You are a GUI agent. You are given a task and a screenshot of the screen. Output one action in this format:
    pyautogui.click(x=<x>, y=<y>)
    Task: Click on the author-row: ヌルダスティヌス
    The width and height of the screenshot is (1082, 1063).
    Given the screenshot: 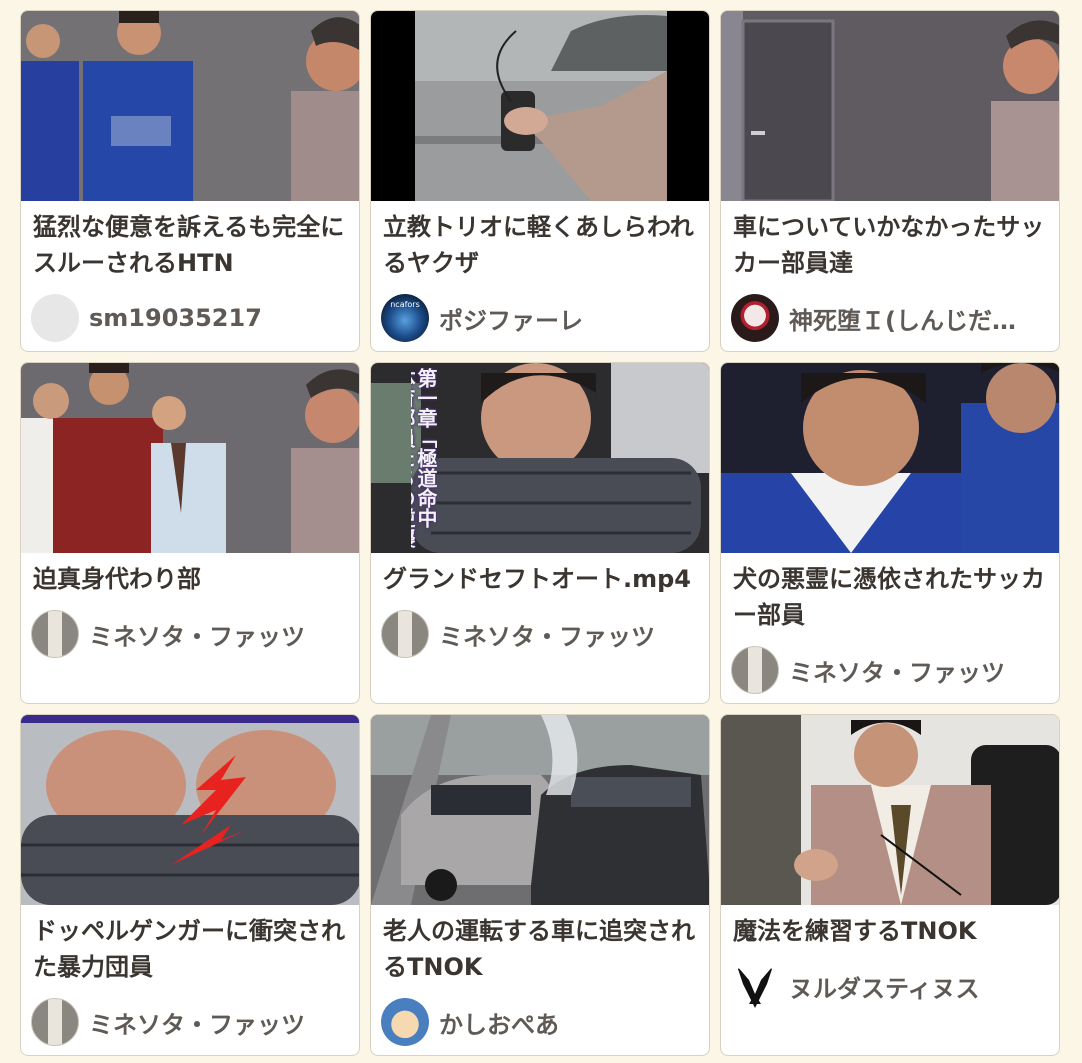 What is the action you would take?
    pyautogui.click(x=890, y=986)
    